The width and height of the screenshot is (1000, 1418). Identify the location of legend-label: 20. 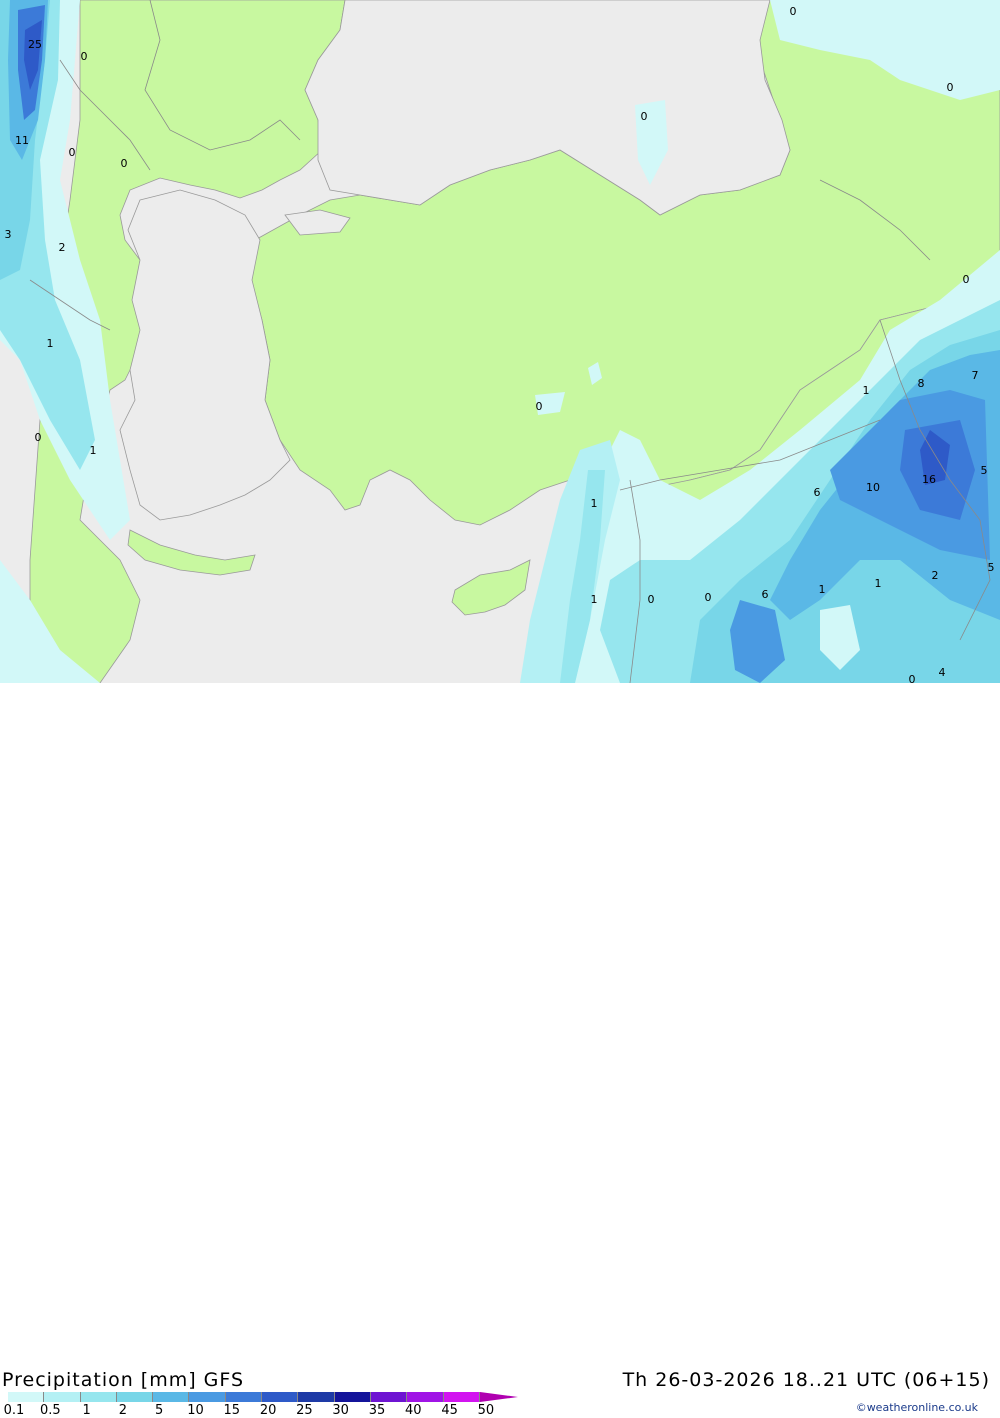
(268, 1410).